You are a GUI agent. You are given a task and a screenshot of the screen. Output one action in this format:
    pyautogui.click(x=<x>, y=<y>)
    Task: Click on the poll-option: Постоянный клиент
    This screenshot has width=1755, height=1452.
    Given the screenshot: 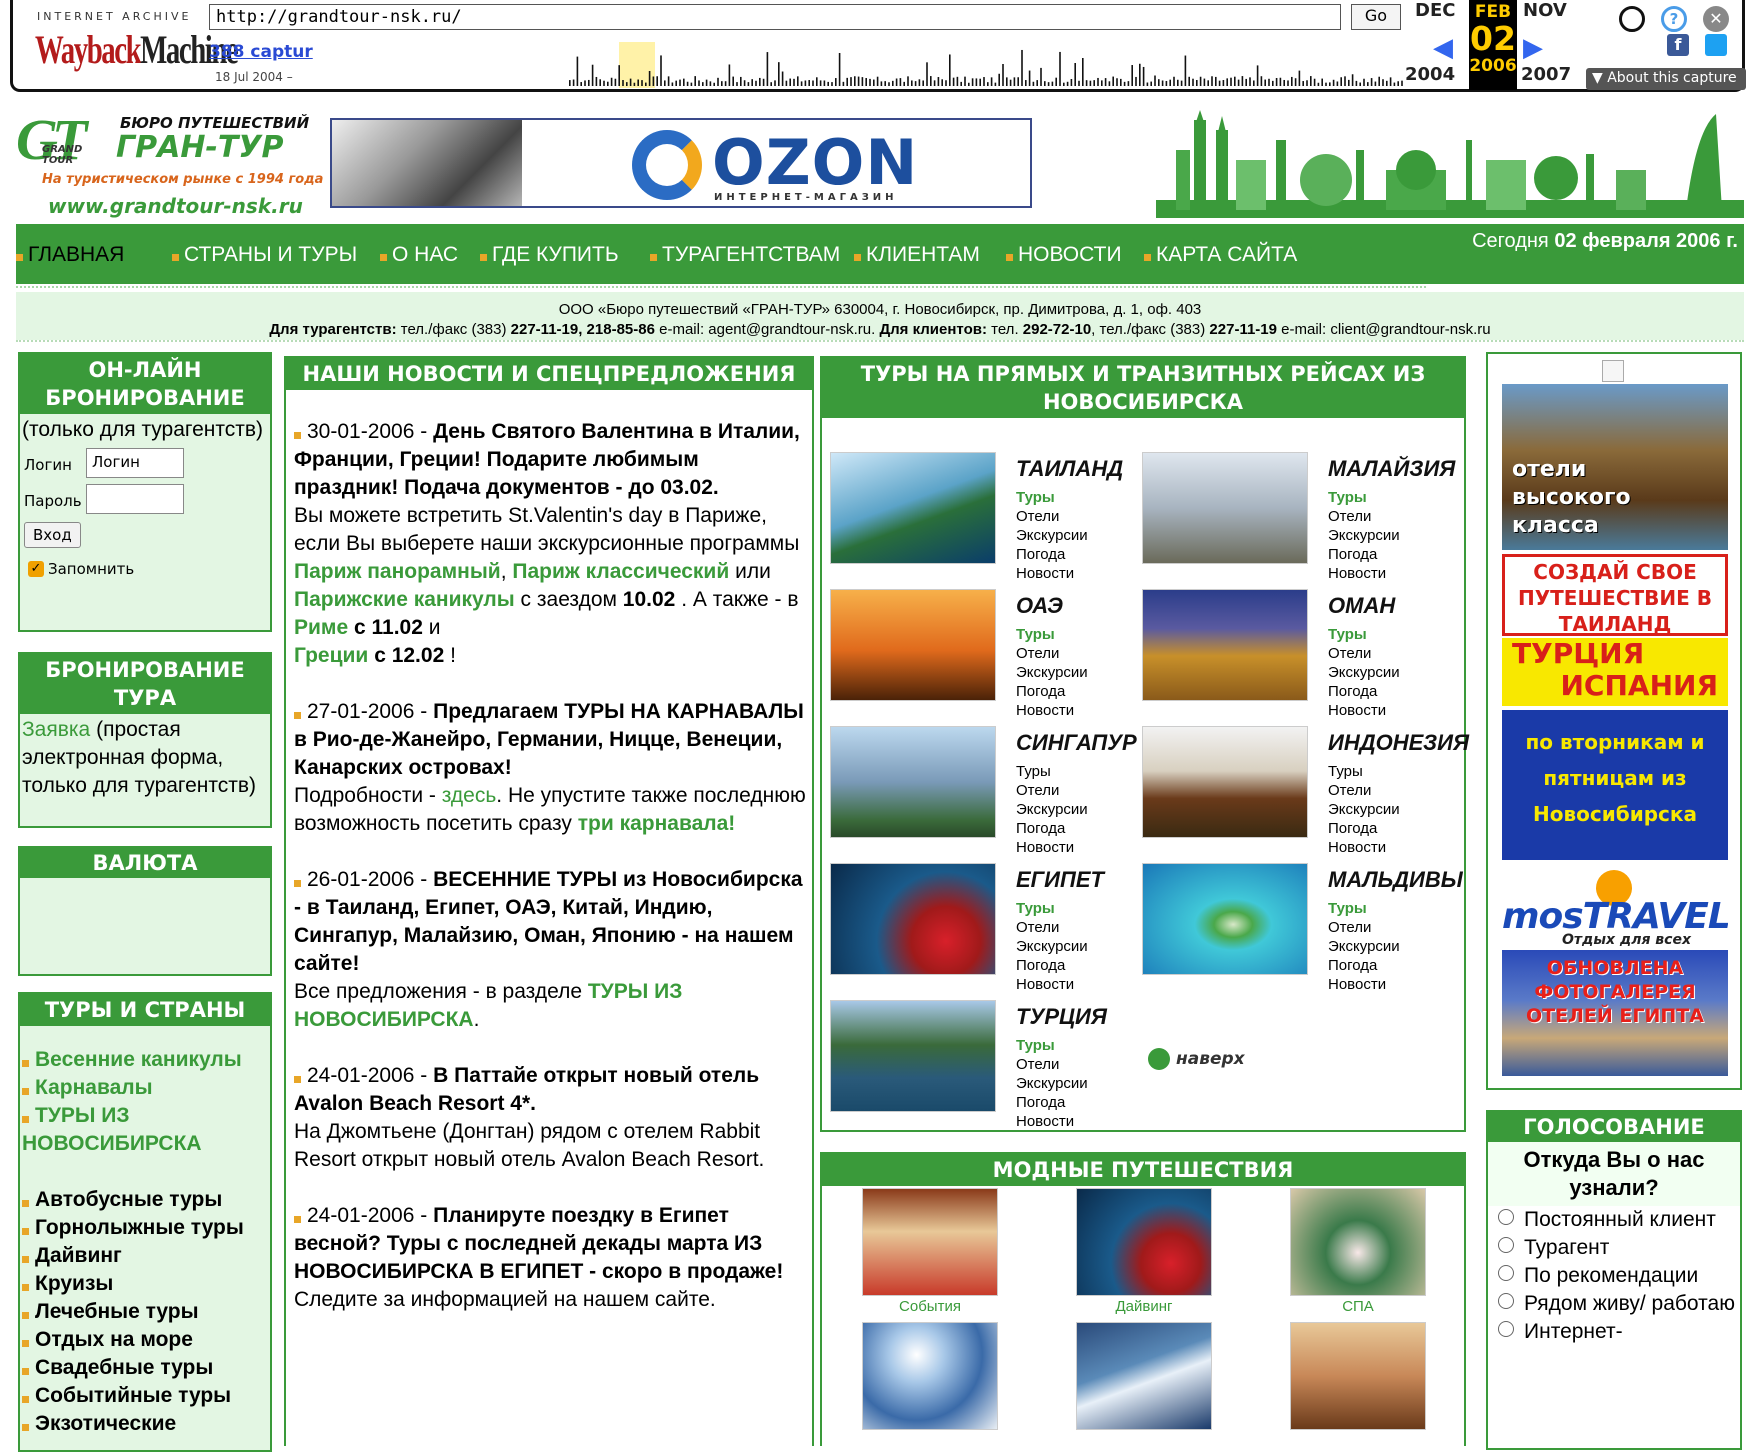 What is the action you would take?
    pyautogui.click(x=1614, y=1220)
    